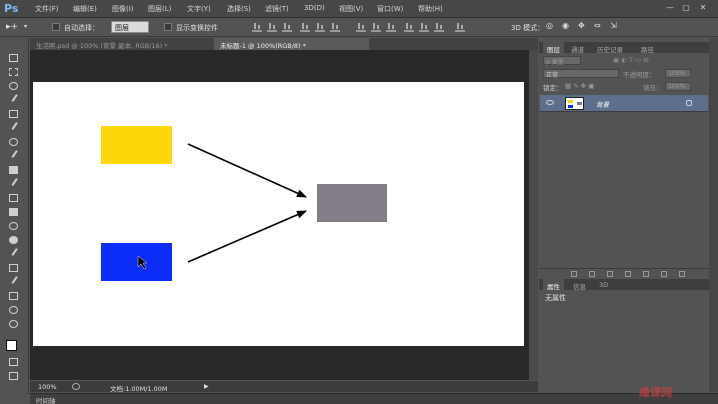 This screenshot has height=404, width=718. What do you see at coordinates (47, 387) in the screenshot?
I see `zoom-level: 100%` at bounding box center [47, 387].